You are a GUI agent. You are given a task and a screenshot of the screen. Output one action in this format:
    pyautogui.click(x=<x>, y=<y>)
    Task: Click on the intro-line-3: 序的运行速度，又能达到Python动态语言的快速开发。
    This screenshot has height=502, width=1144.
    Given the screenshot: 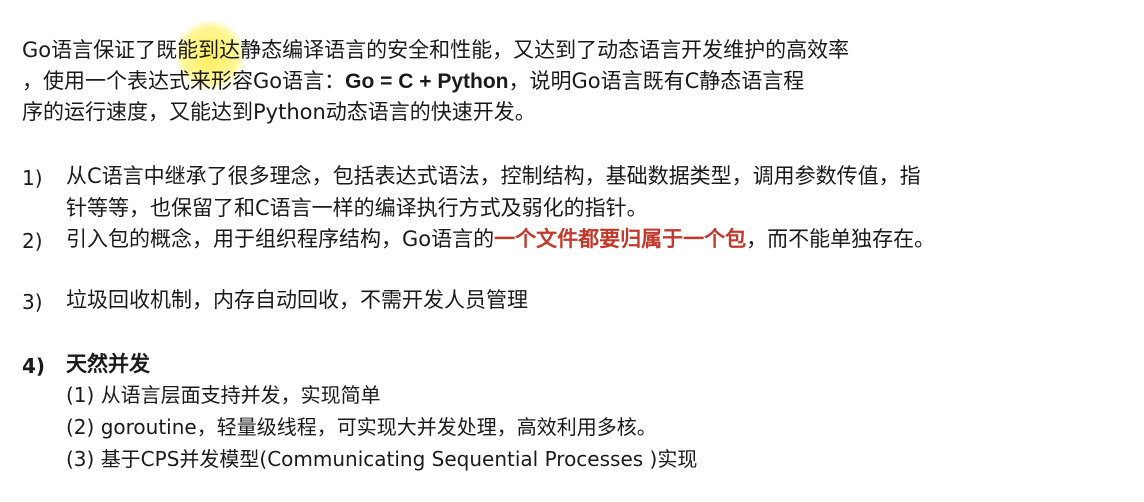 What is the action you would take?
    pyautogui.click(x=279, y=112)
    